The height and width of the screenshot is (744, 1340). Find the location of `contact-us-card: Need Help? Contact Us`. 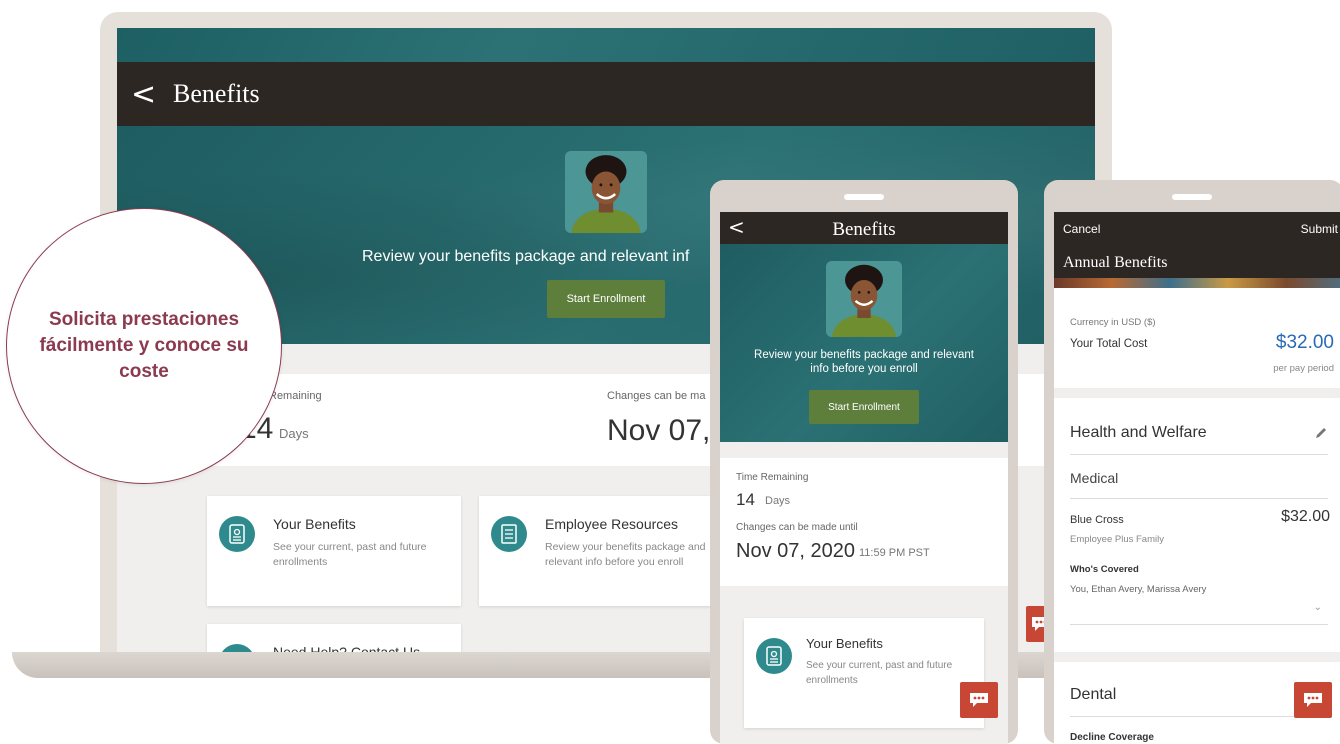

contact-us-card: Need Help? Contact Us is located at coordinates (334, 638).